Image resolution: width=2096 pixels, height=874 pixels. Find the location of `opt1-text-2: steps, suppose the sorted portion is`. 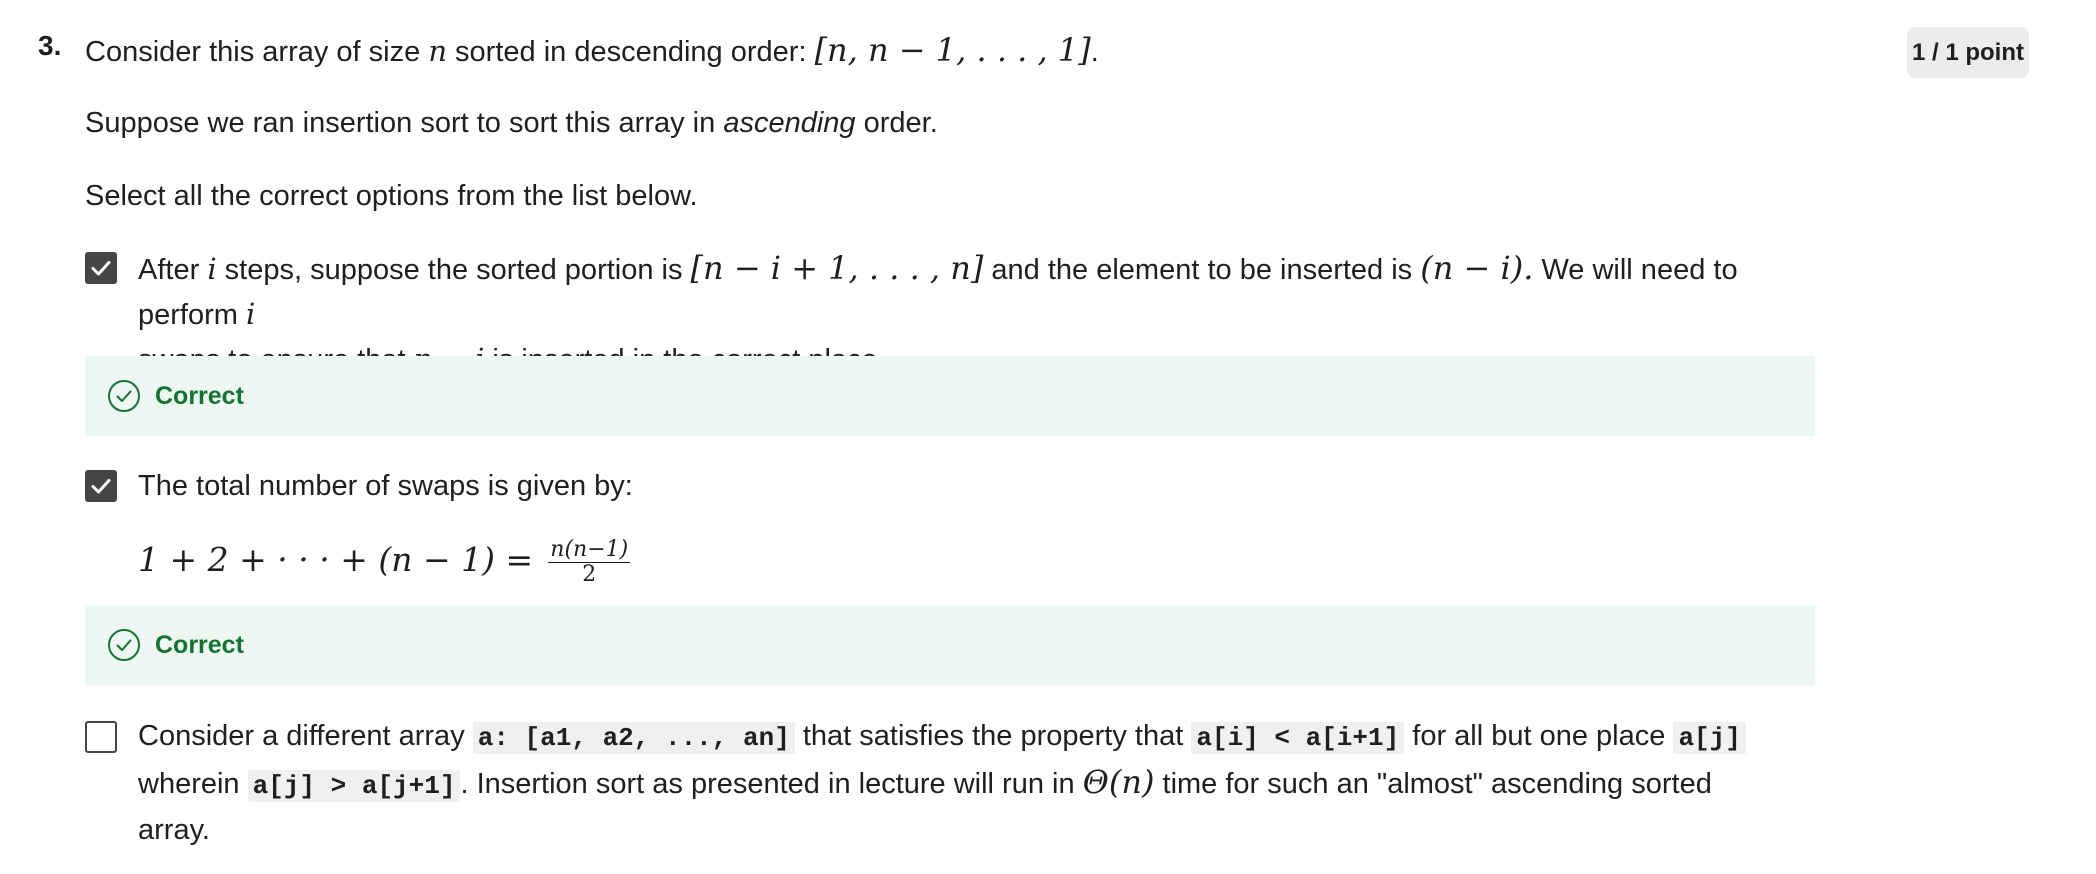

opt1-text-2: steps, suppose the sorted portion is is located at coordinates (453, 270).